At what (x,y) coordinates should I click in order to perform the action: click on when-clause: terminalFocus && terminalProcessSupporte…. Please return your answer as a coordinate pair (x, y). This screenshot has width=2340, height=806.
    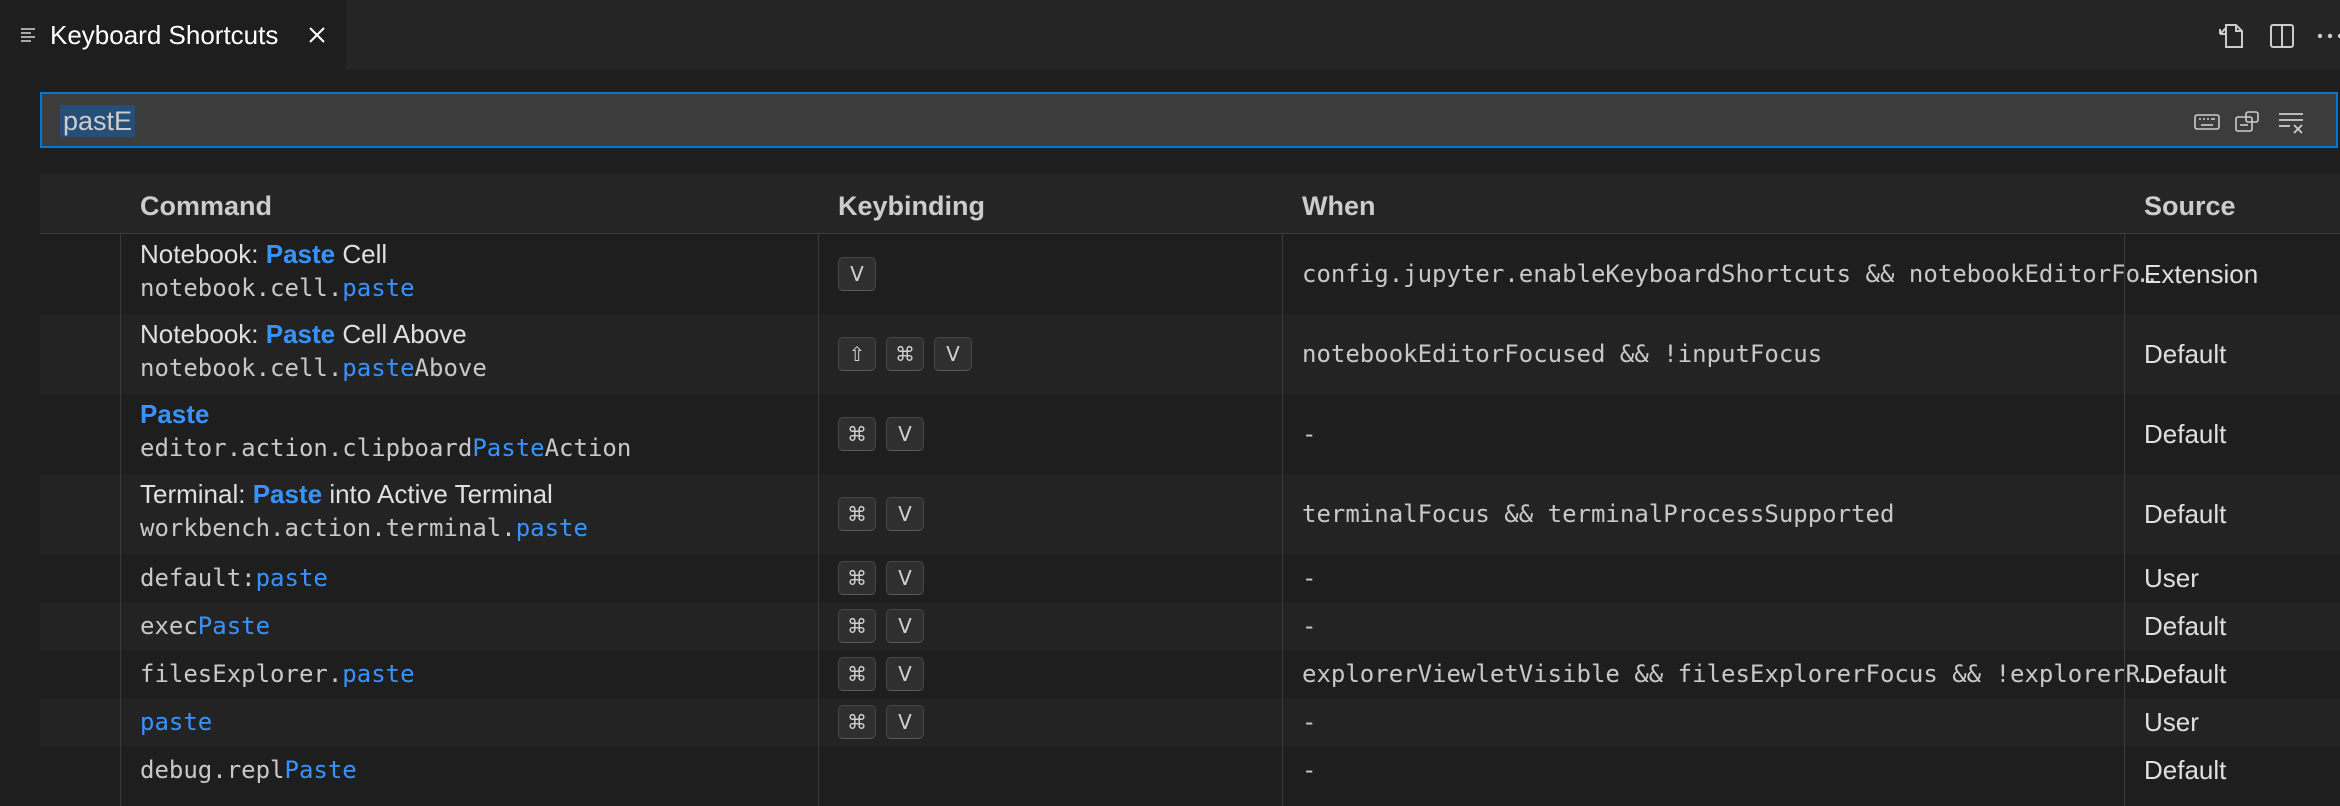
    Looking at the image, I should click on (1598, 514).